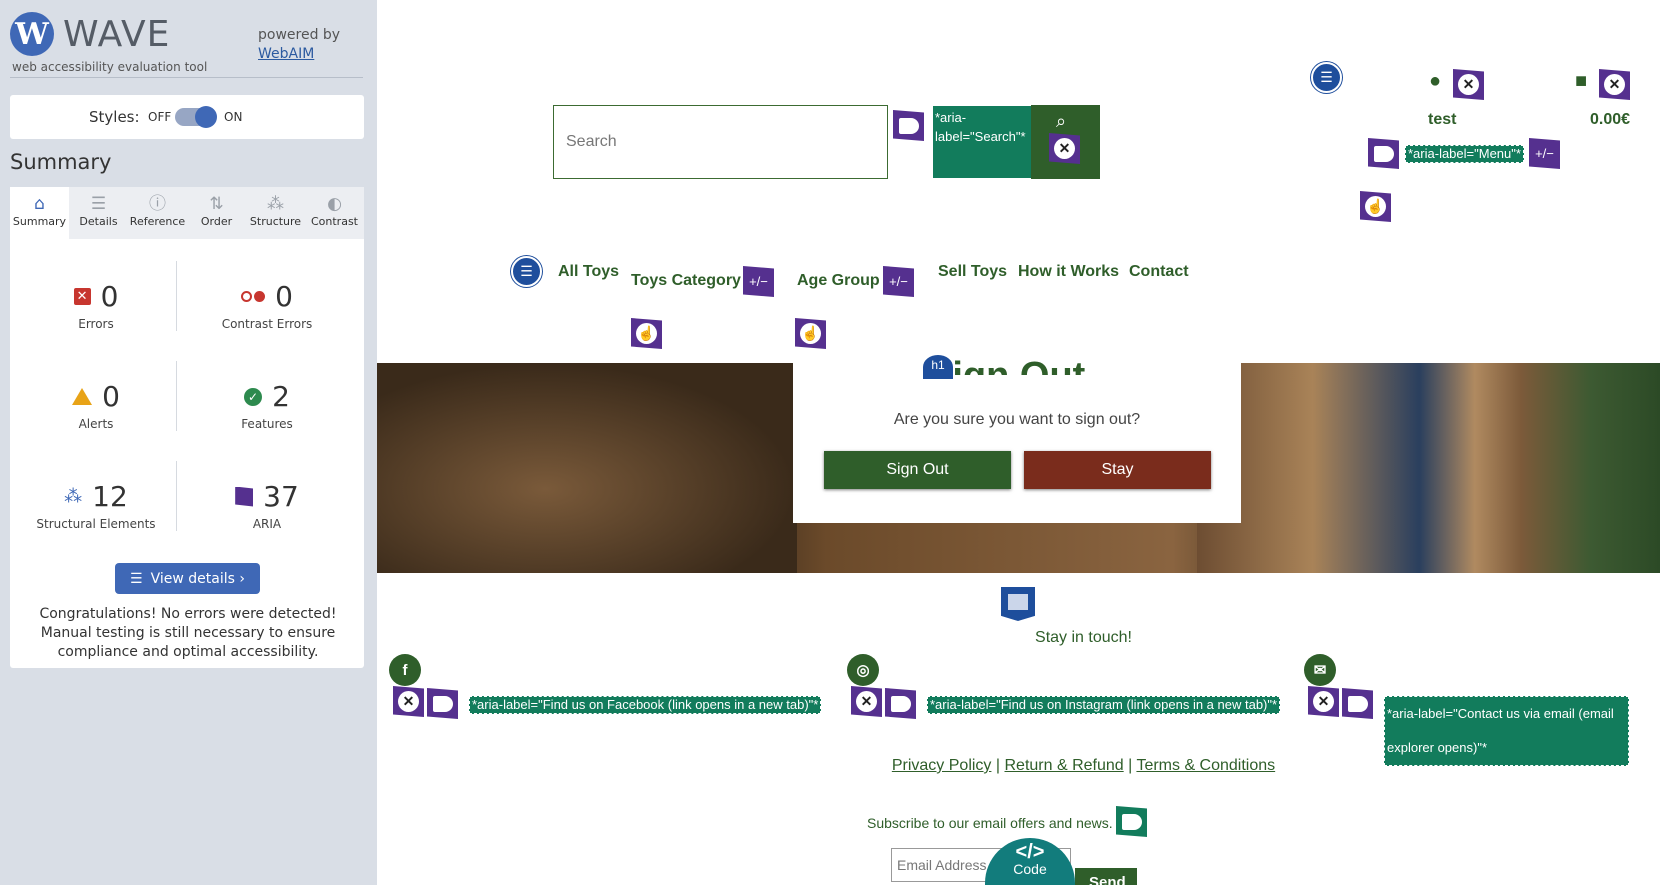 The image size is (1660, 885). I want to click on powered-by: powered by WebAIM, so click(299, 45).